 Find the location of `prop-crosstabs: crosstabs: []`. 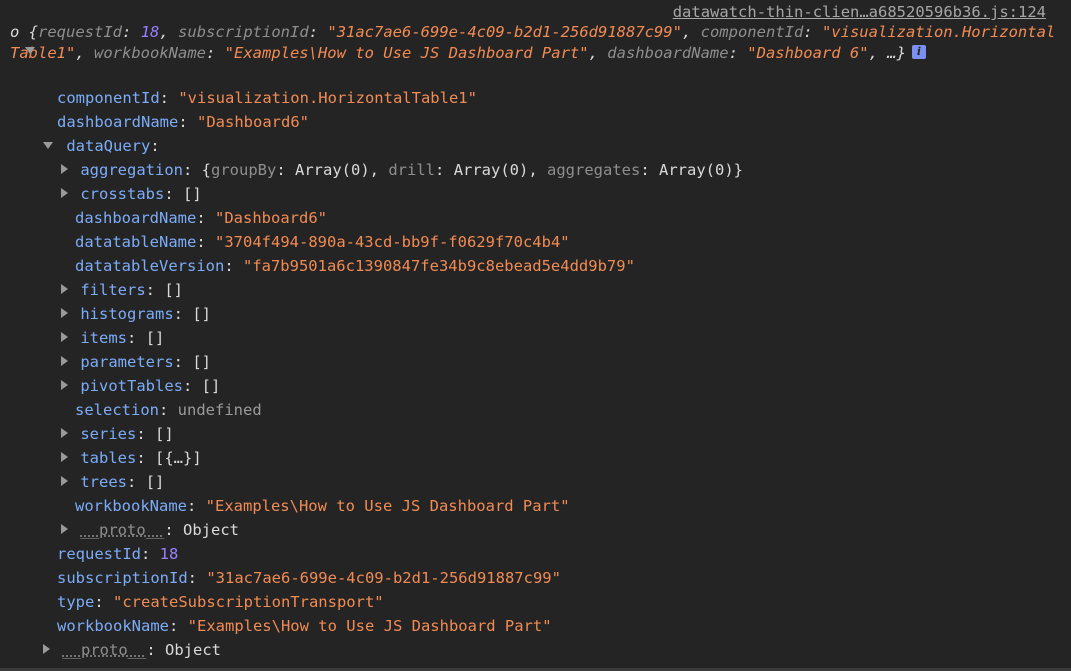

prop-crosstabs: crosstabs: [] is located at coordinates (131, 194).